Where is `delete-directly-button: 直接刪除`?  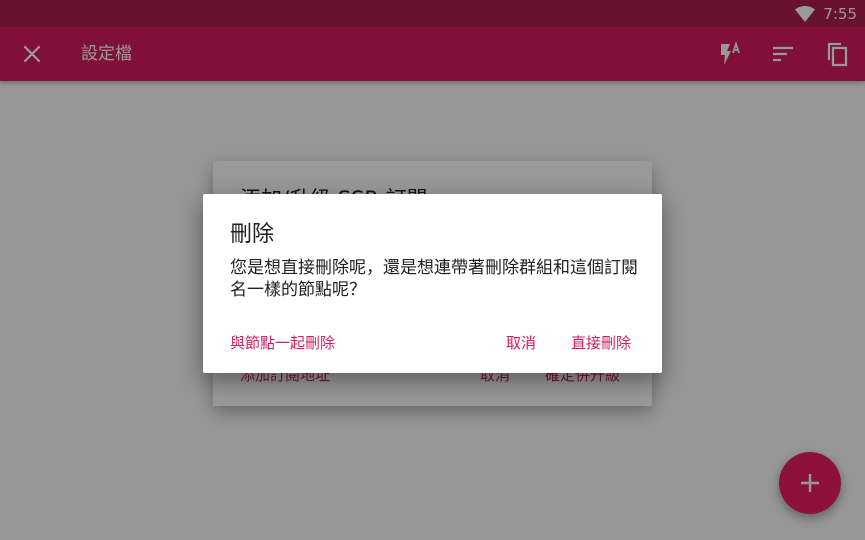 delete-directly-button: 直接刪除 is located at coordinates (601, 342).